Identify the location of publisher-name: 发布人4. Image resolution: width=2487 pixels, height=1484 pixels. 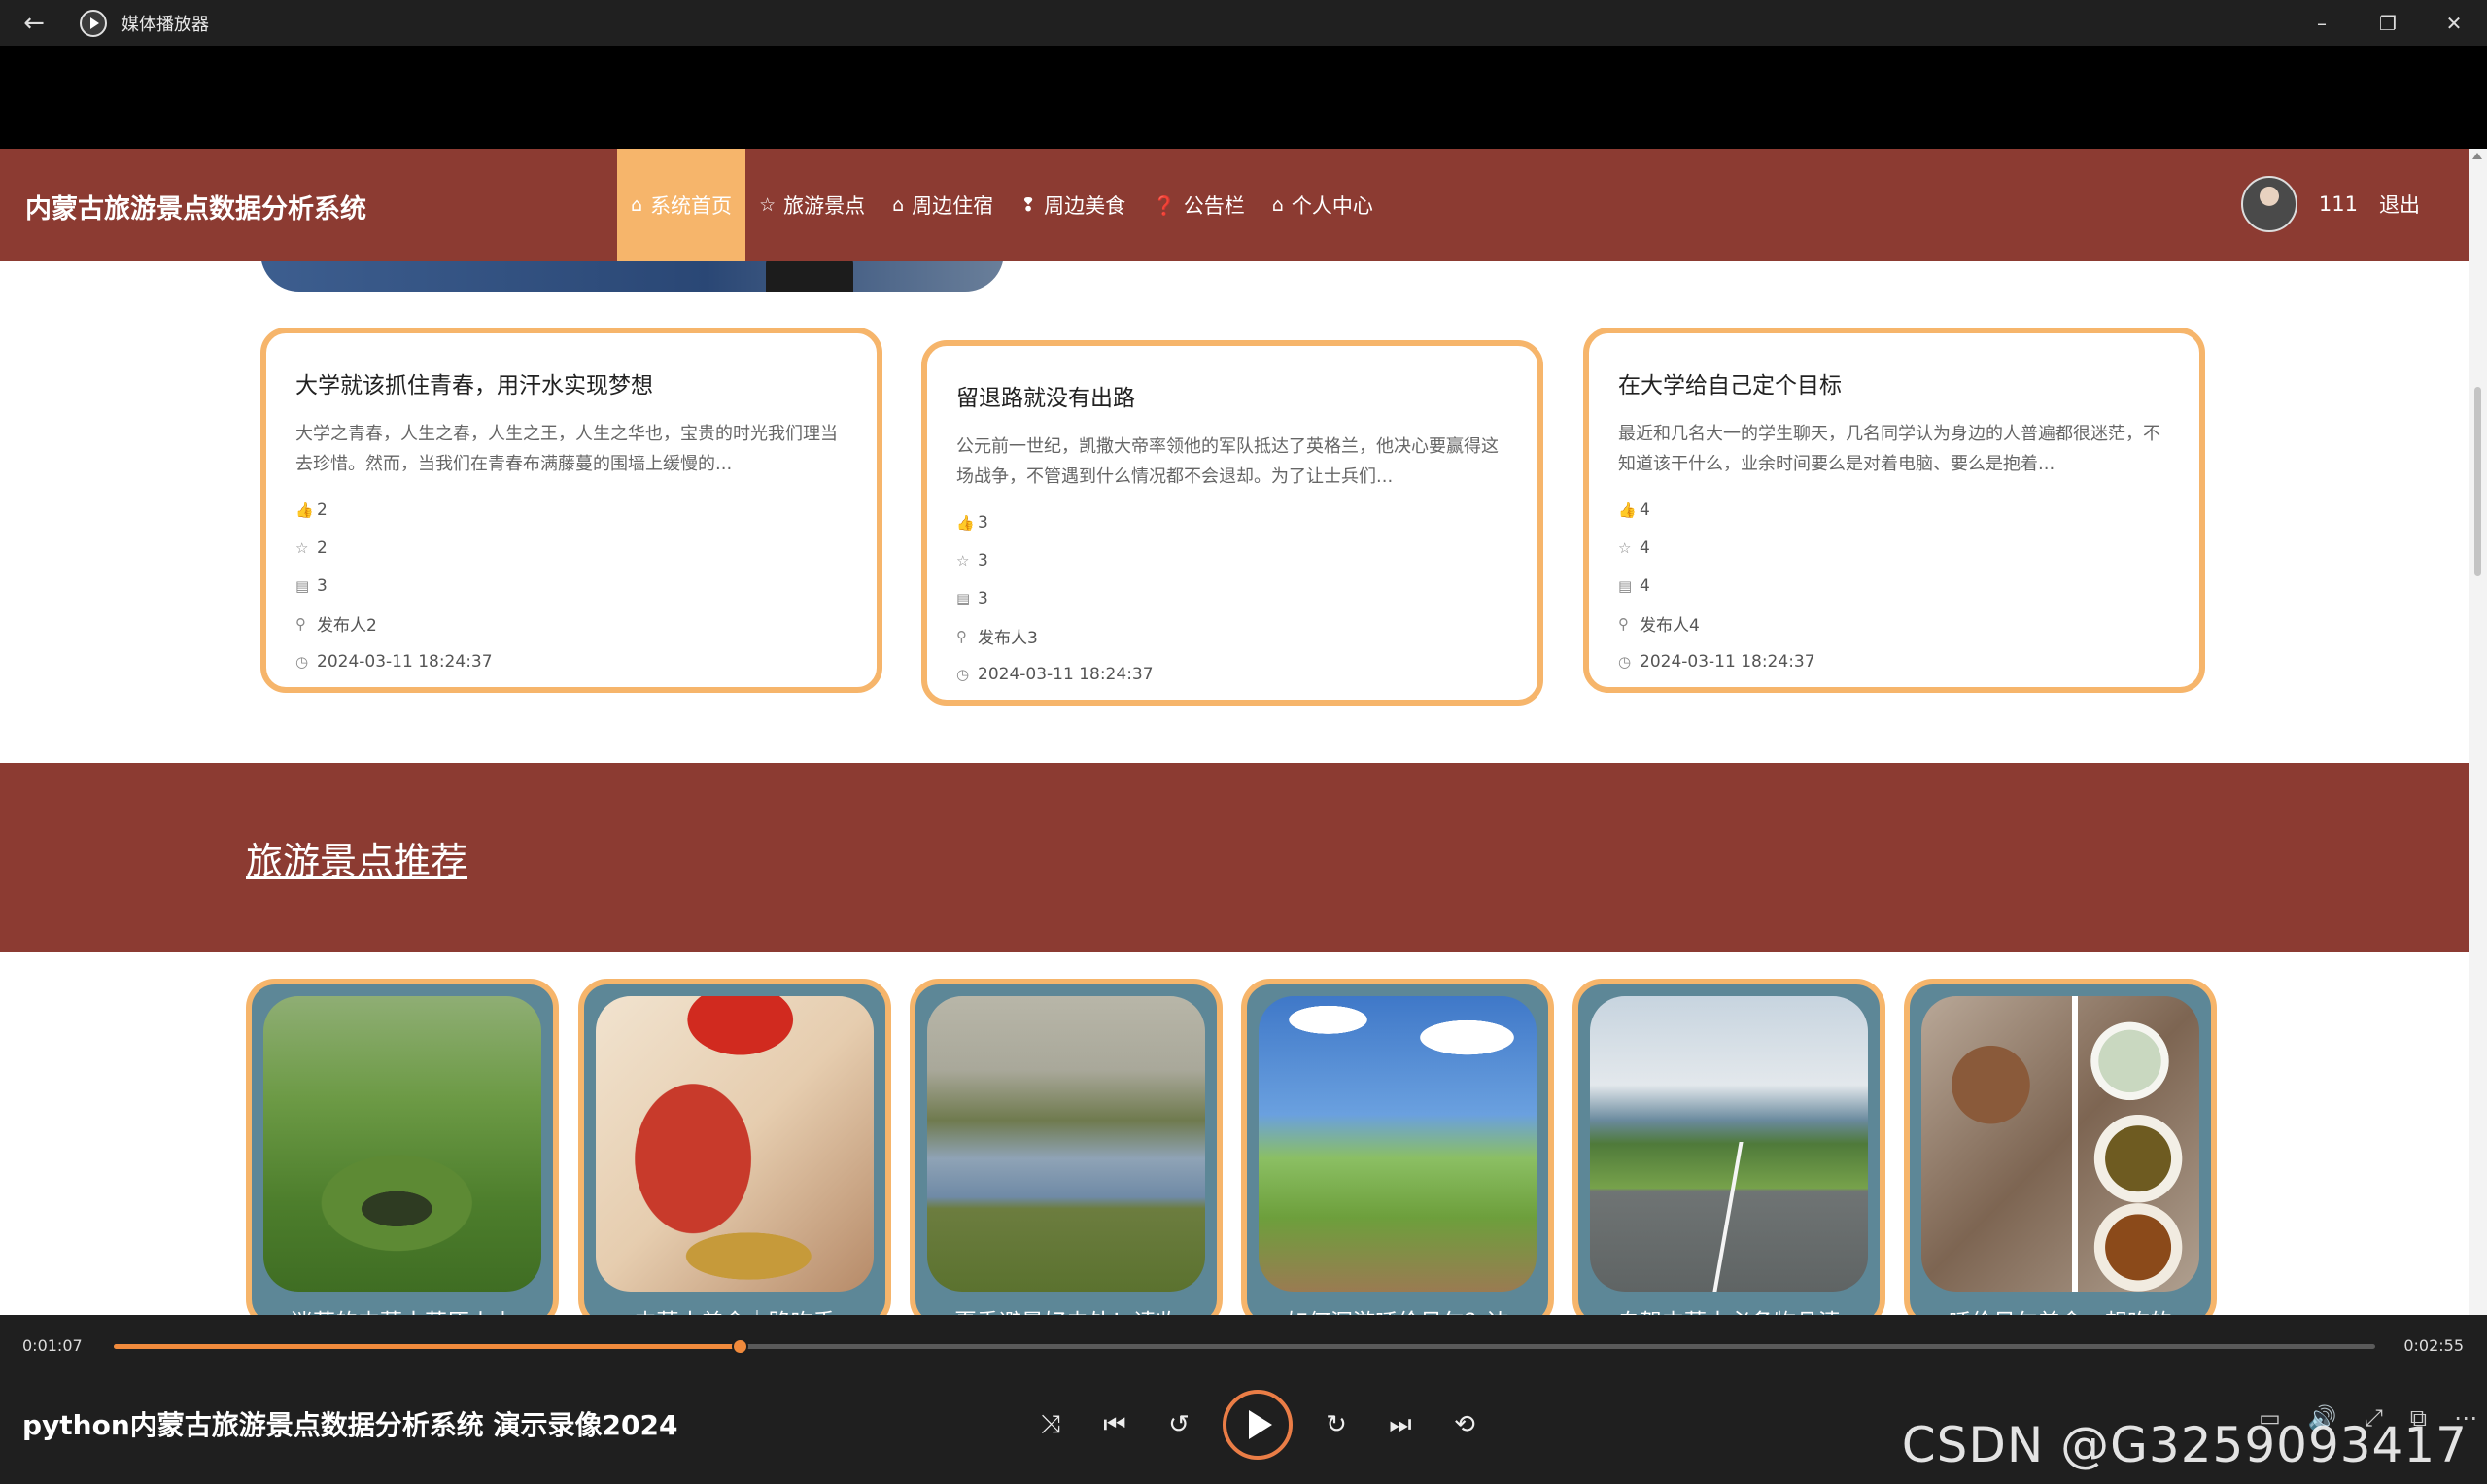
(1670, 626).